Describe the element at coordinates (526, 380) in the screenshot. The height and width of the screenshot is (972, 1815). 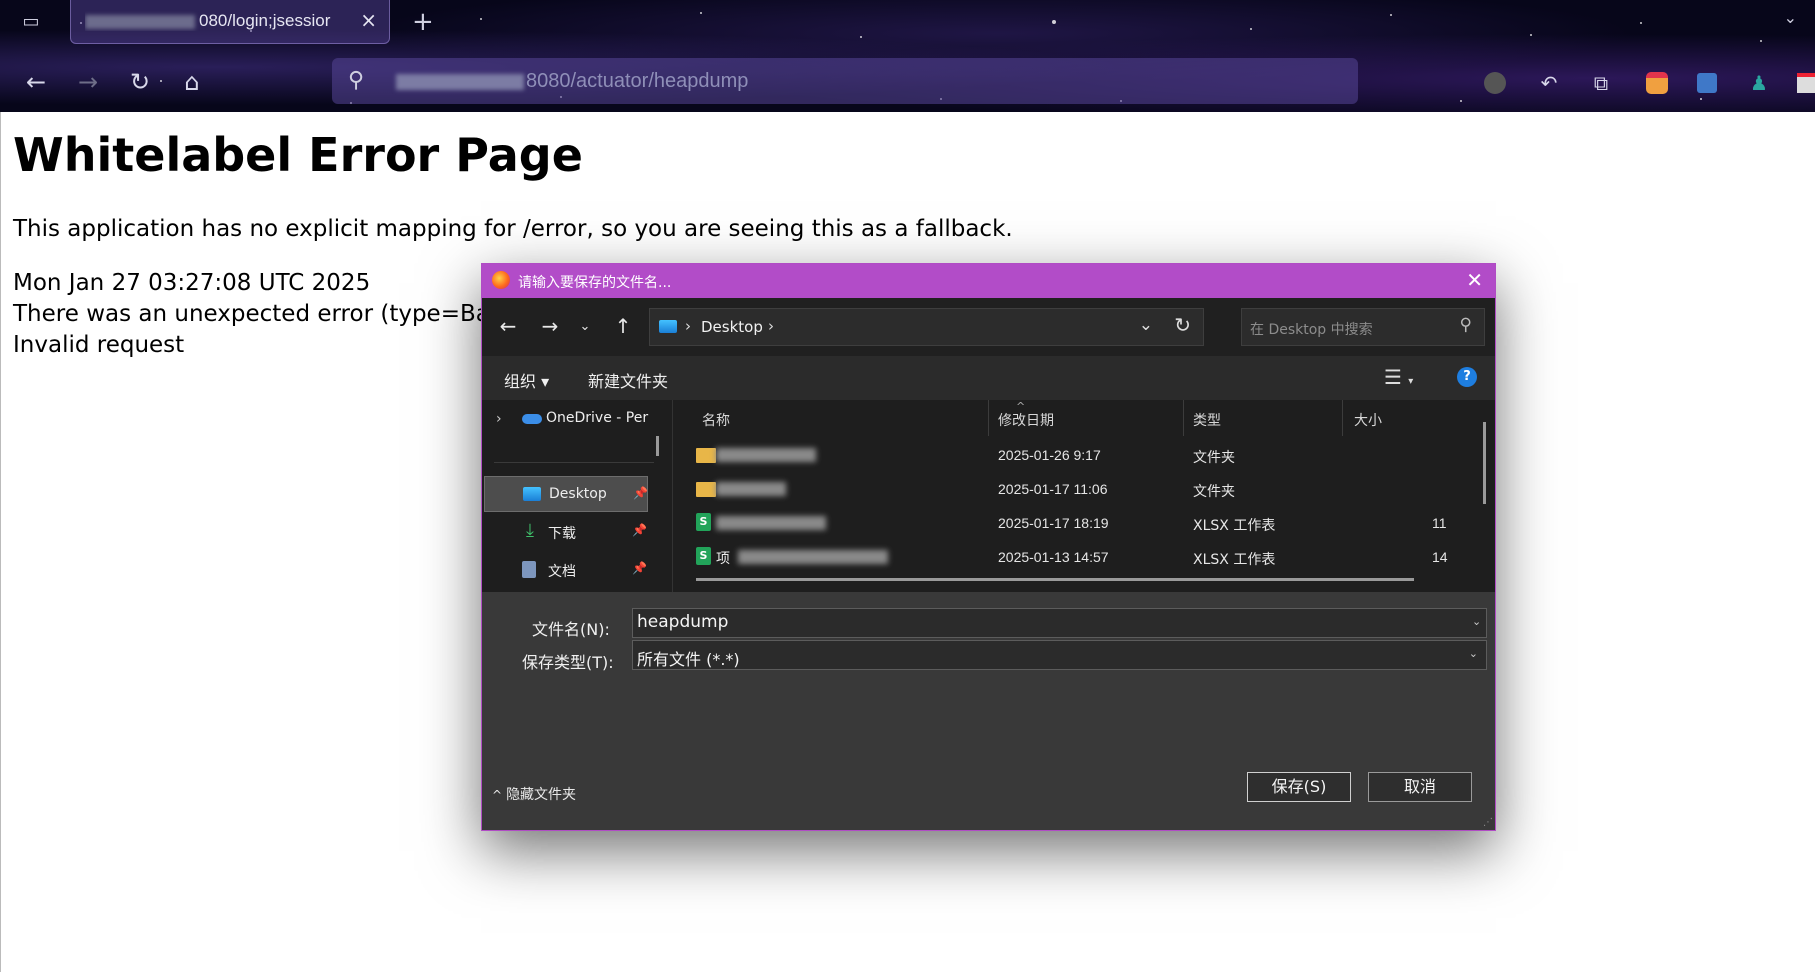
I see `organize-menu: 组织 ▾` at that location.